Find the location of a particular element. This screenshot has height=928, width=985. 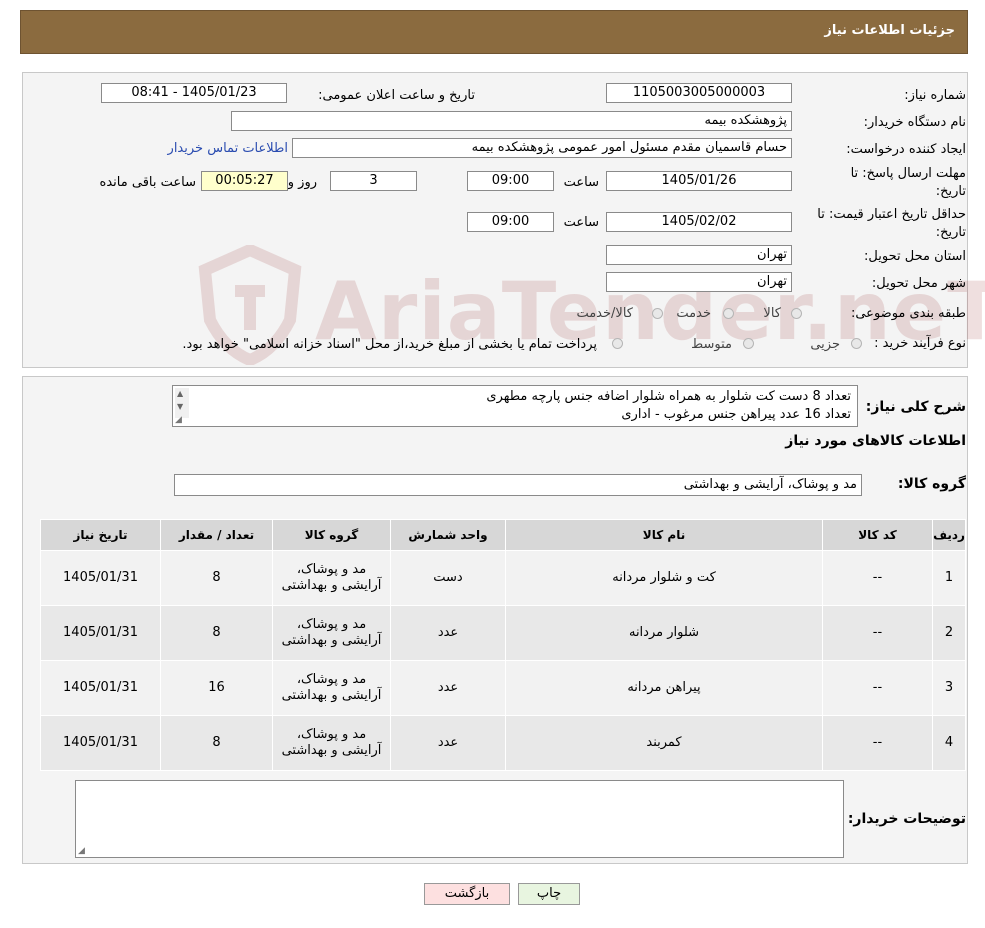

category-option-goods: کالا is located at coordinates (772, 313).